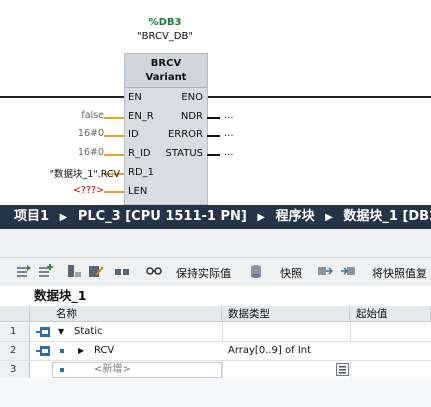 The width and height of the screenshot is (431, 407). I want to click on row-datatype: Array[0..9] of Int, so click(269, 351).